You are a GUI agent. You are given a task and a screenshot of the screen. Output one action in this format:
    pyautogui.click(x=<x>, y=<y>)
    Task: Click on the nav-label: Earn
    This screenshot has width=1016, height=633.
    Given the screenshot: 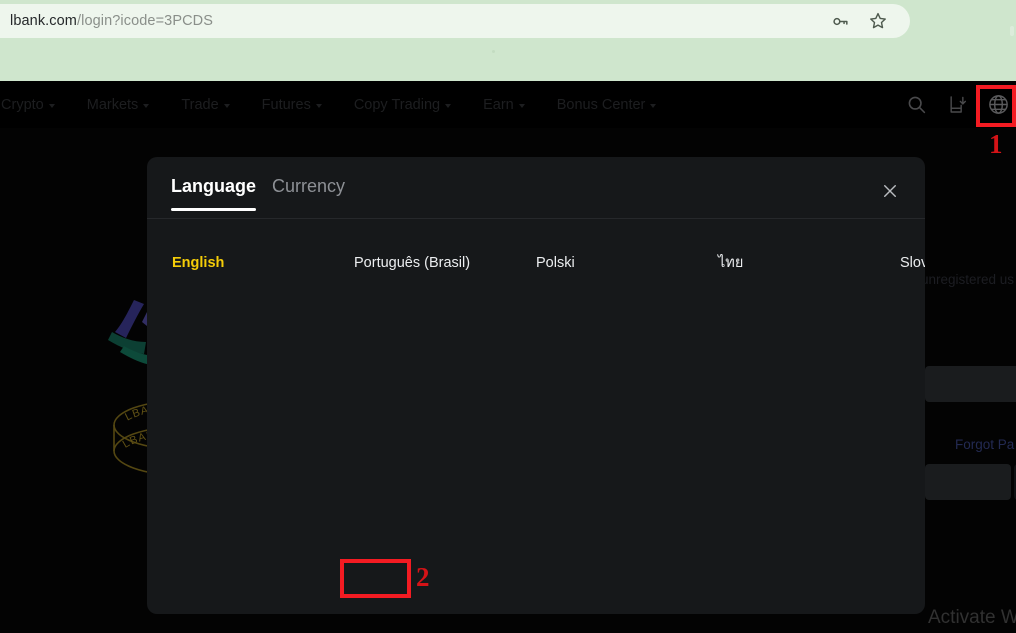 What is the action you would take?
    pyautogui.click(x=498, y=104)
    